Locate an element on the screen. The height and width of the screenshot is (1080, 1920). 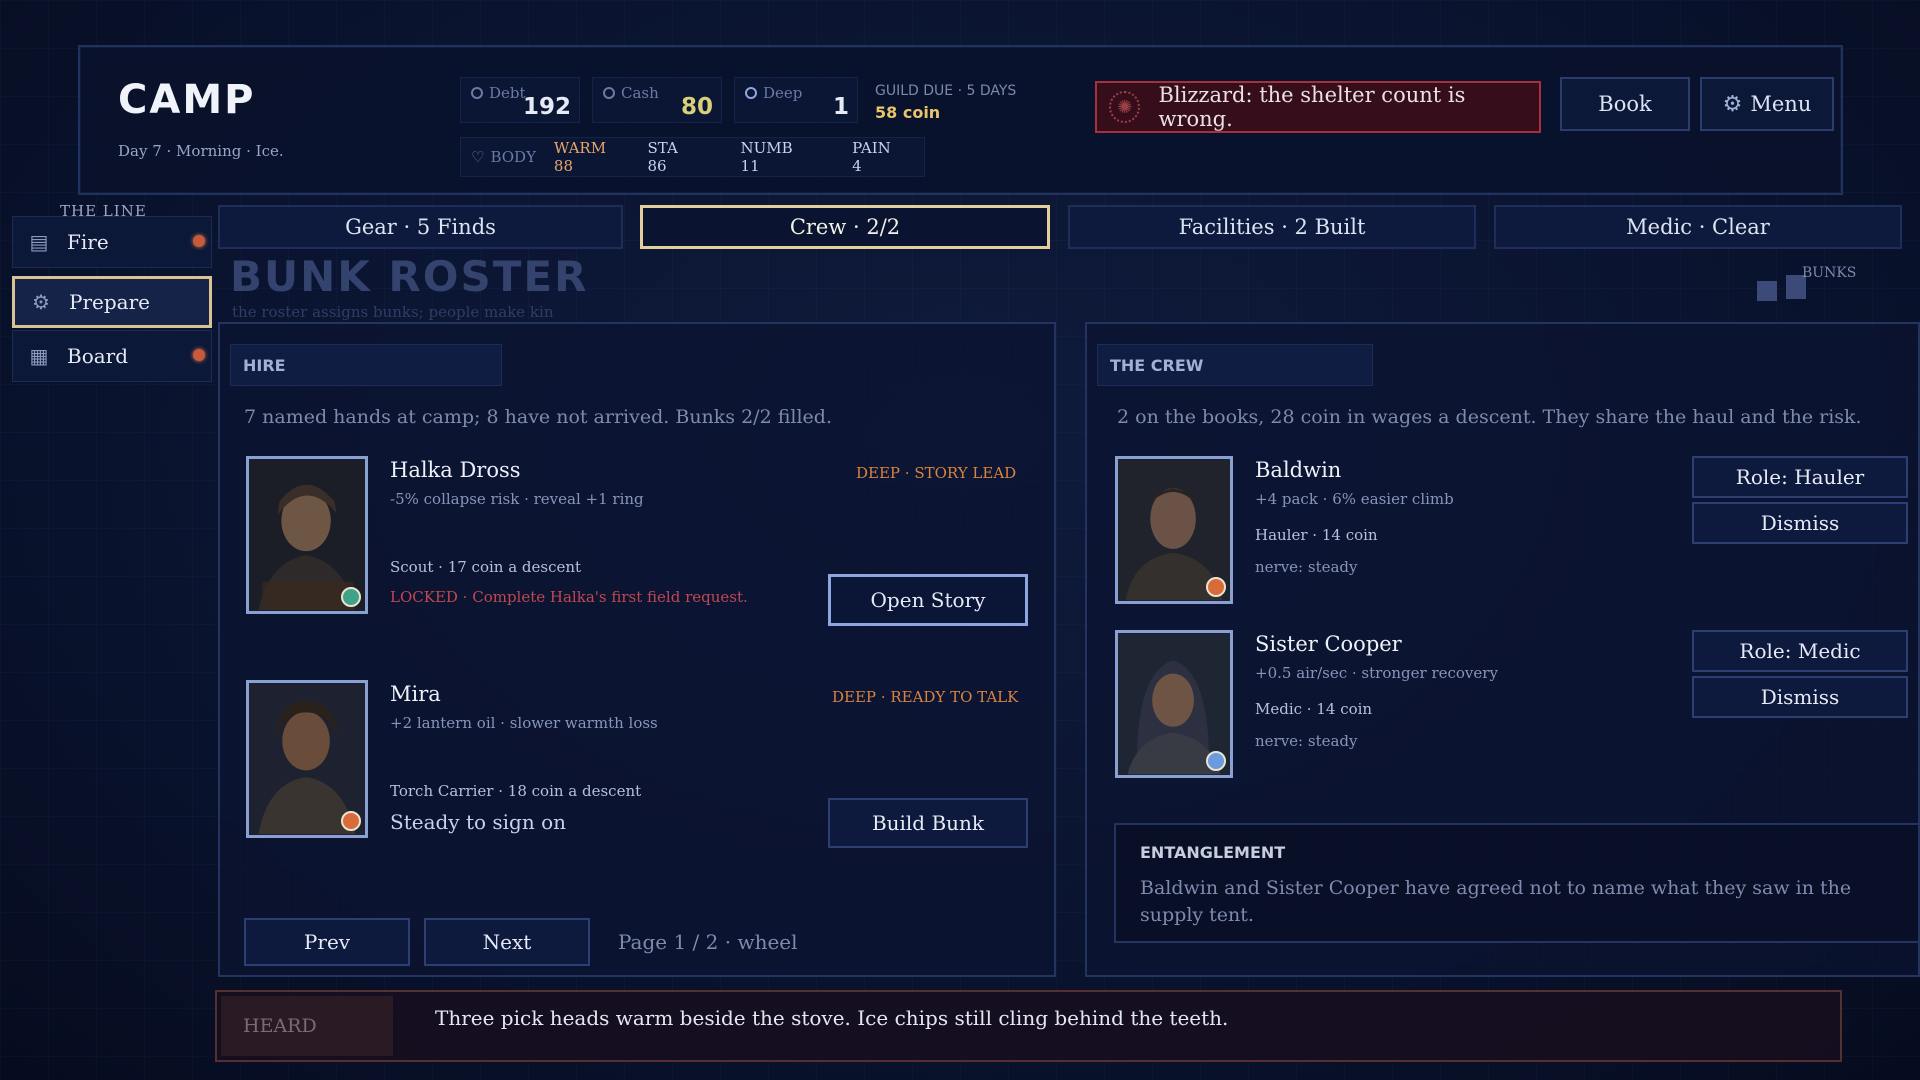
debt-label: Debt is located at coordinates (507, 93).